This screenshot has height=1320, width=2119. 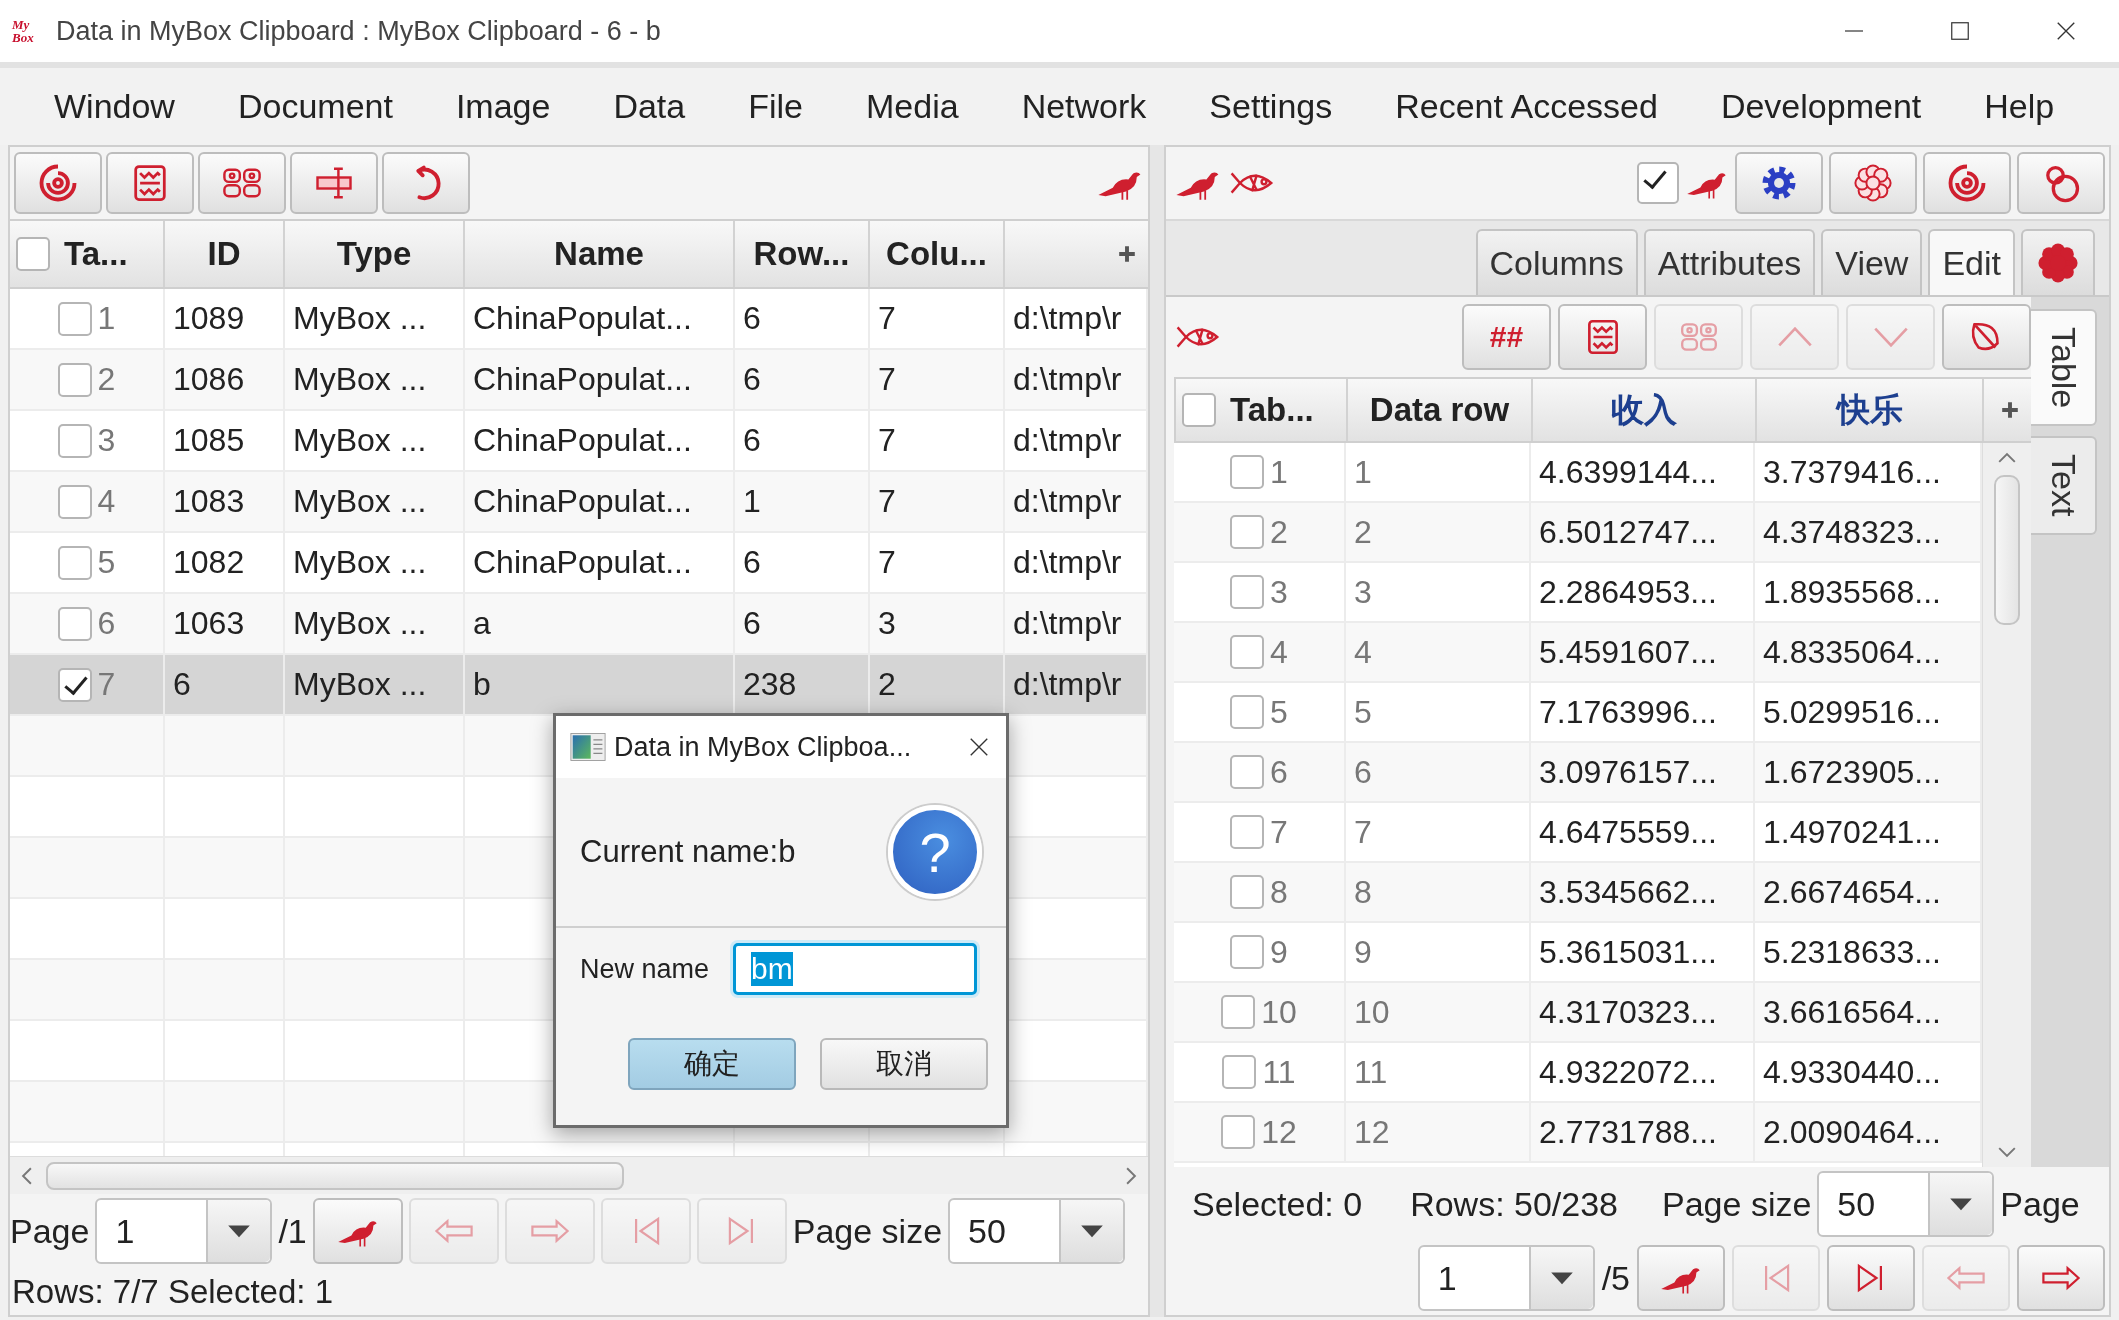 What do you see at coordinates (1971, 262) in the screenshot?
I see `tab: Edit` at bounding box center [1971, 262].